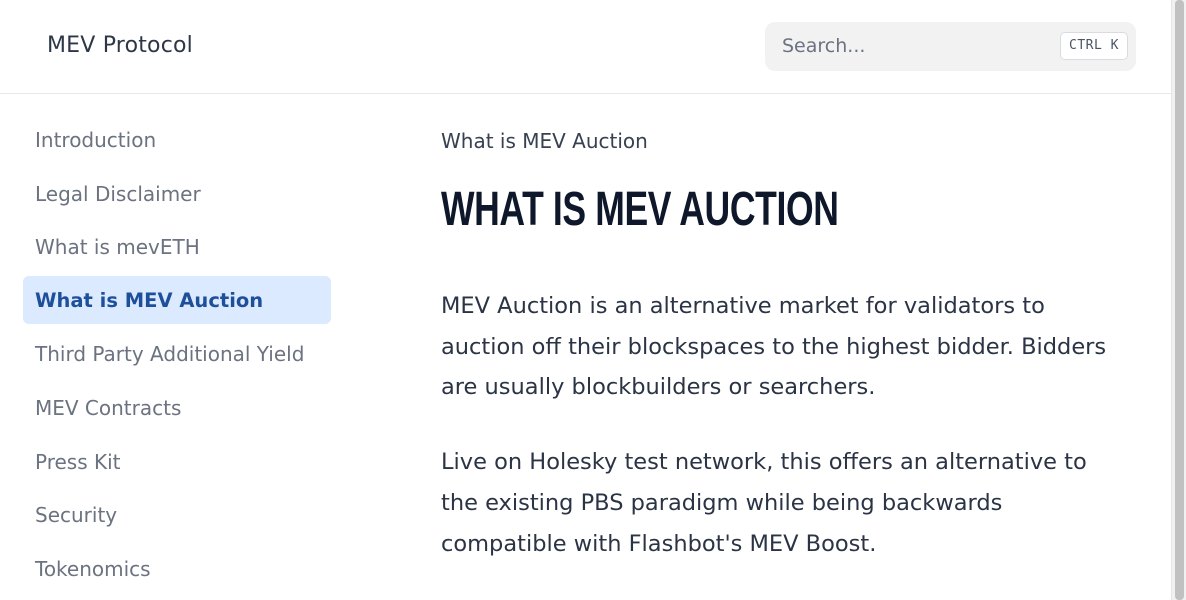 Image resolution: width=1186 pixels, height=600 pixels. I want to click on site-logo-text: MEV Protocol, so click(120, 45).